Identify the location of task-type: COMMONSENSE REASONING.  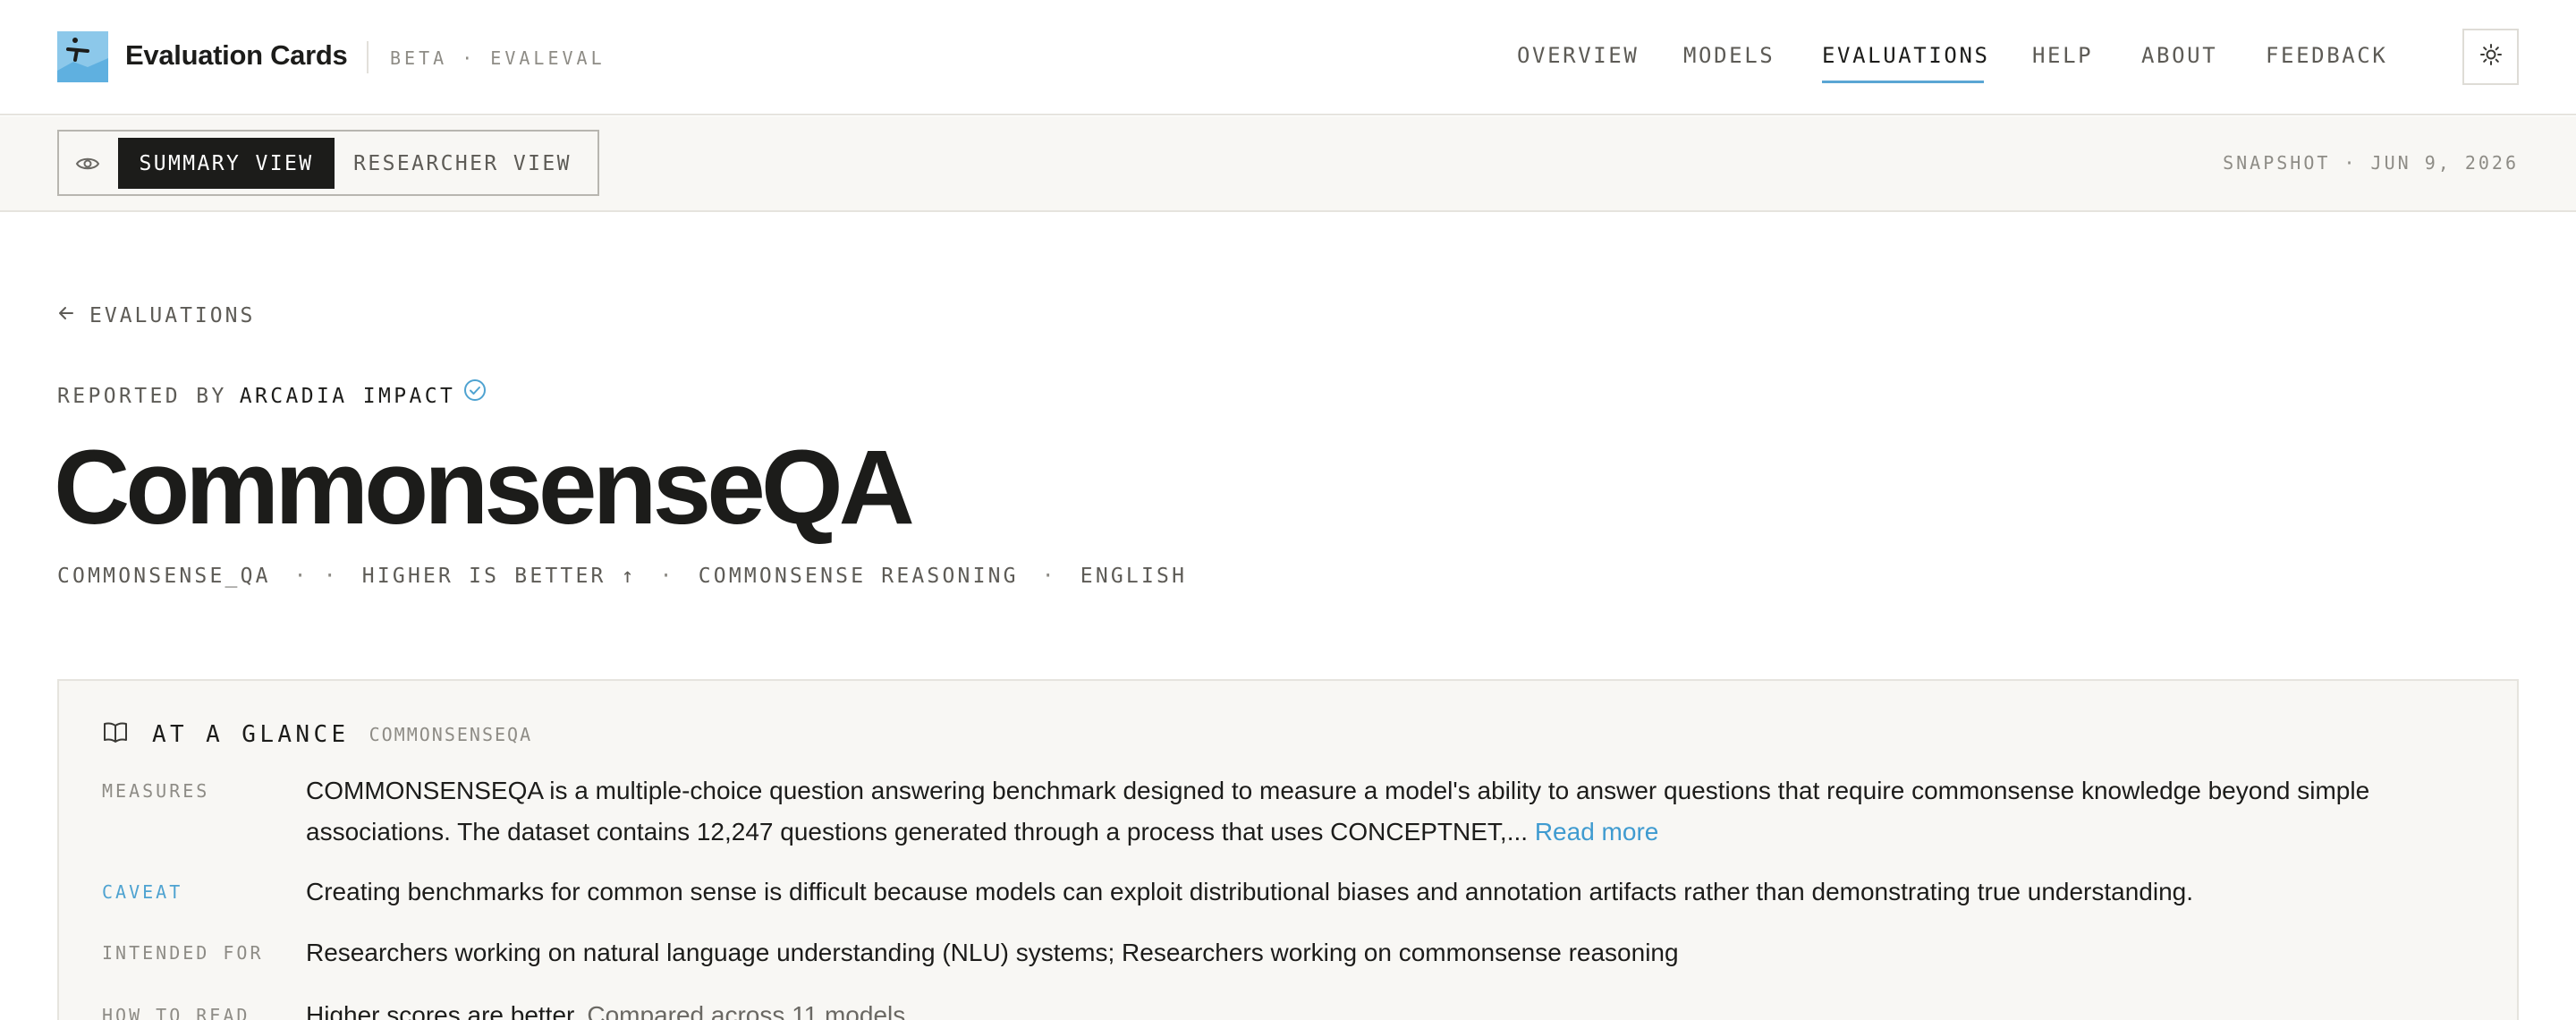
(858, 576).